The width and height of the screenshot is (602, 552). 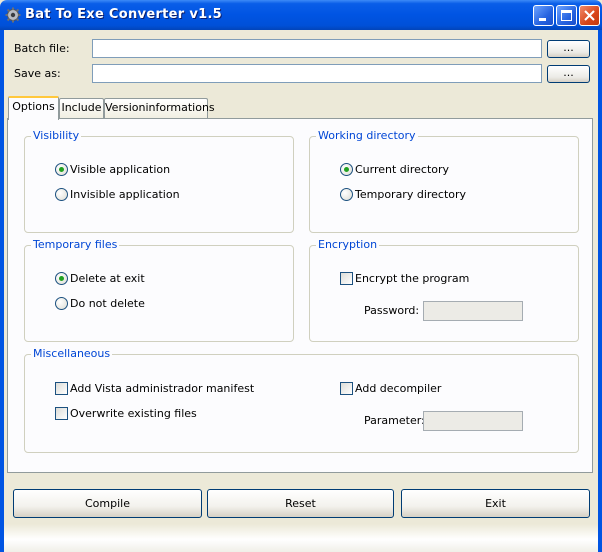 I want to click on working-directory-group-title: Working directory, so click(x=367, y=135).